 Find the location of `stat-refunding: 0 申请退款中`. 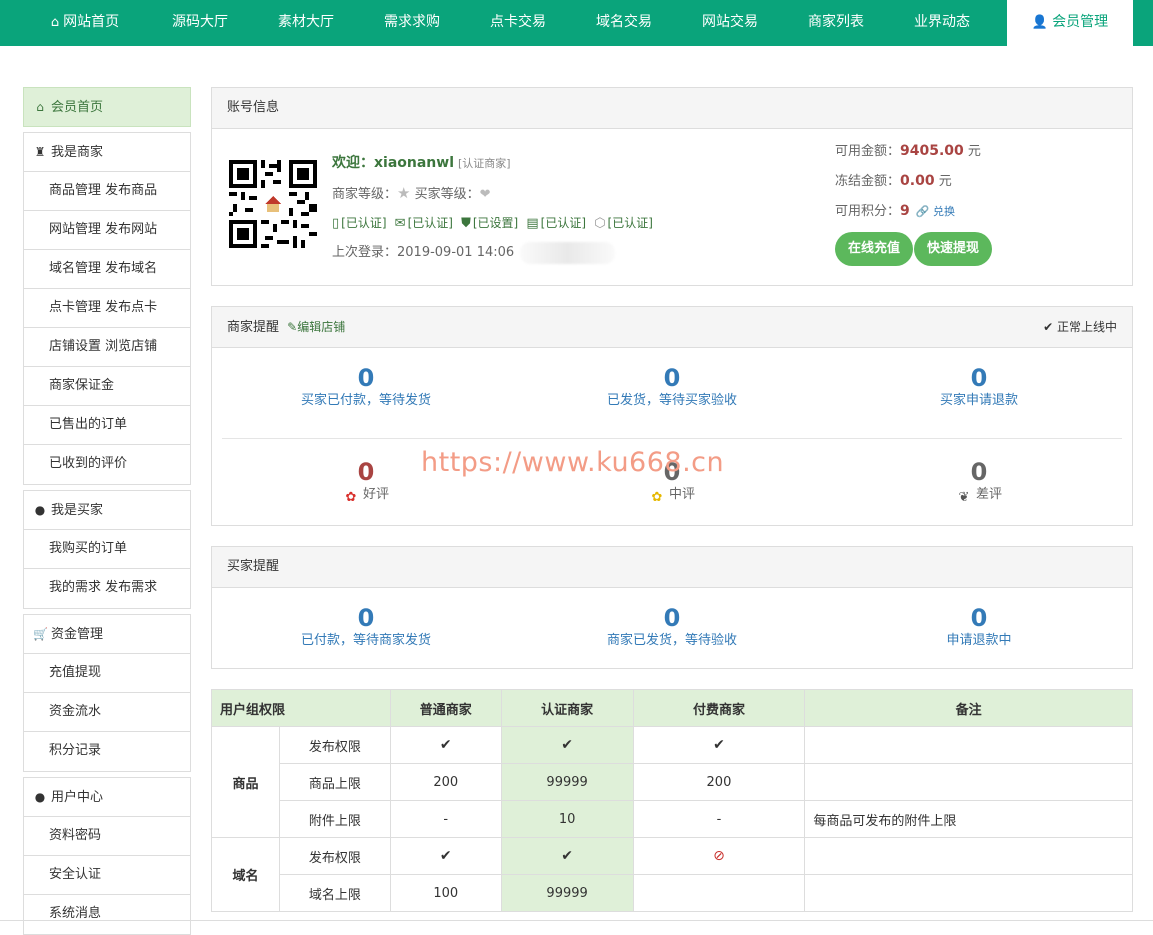

stat-refunding: 0 申请退款中 is located at coordinates (979, 628).